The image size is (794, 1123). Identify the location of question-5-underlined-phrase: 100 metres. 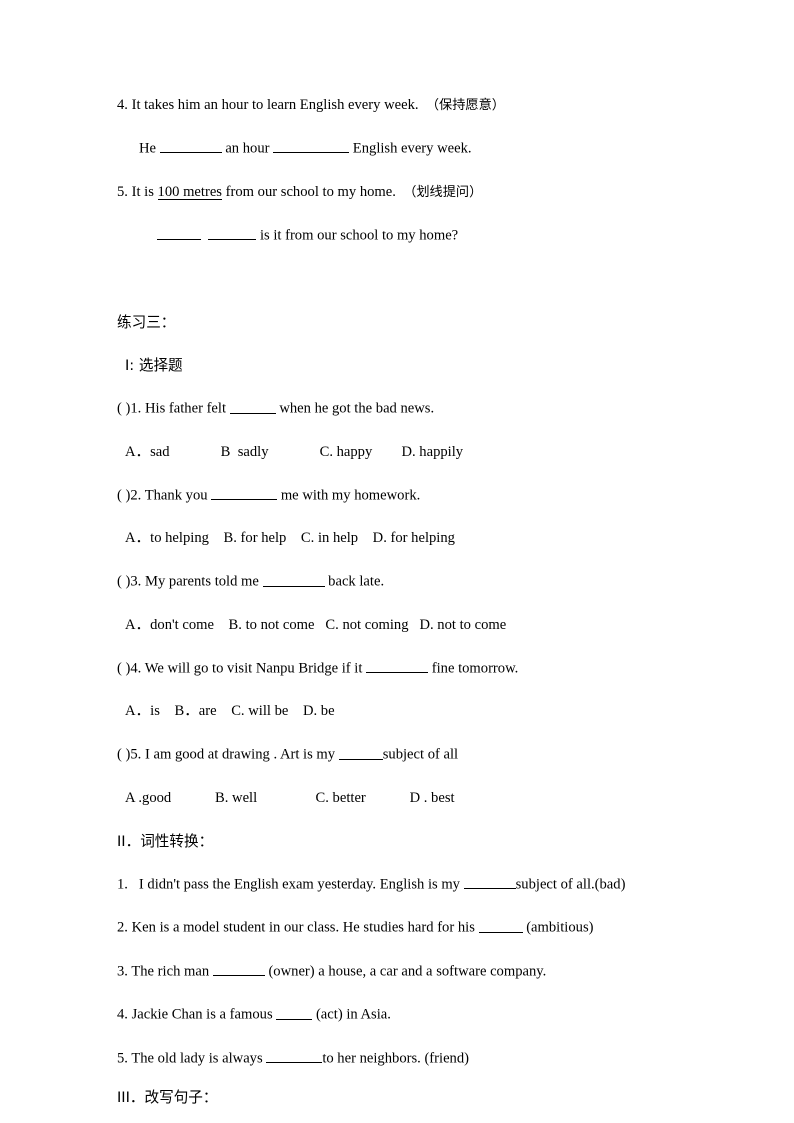
(189, 192).